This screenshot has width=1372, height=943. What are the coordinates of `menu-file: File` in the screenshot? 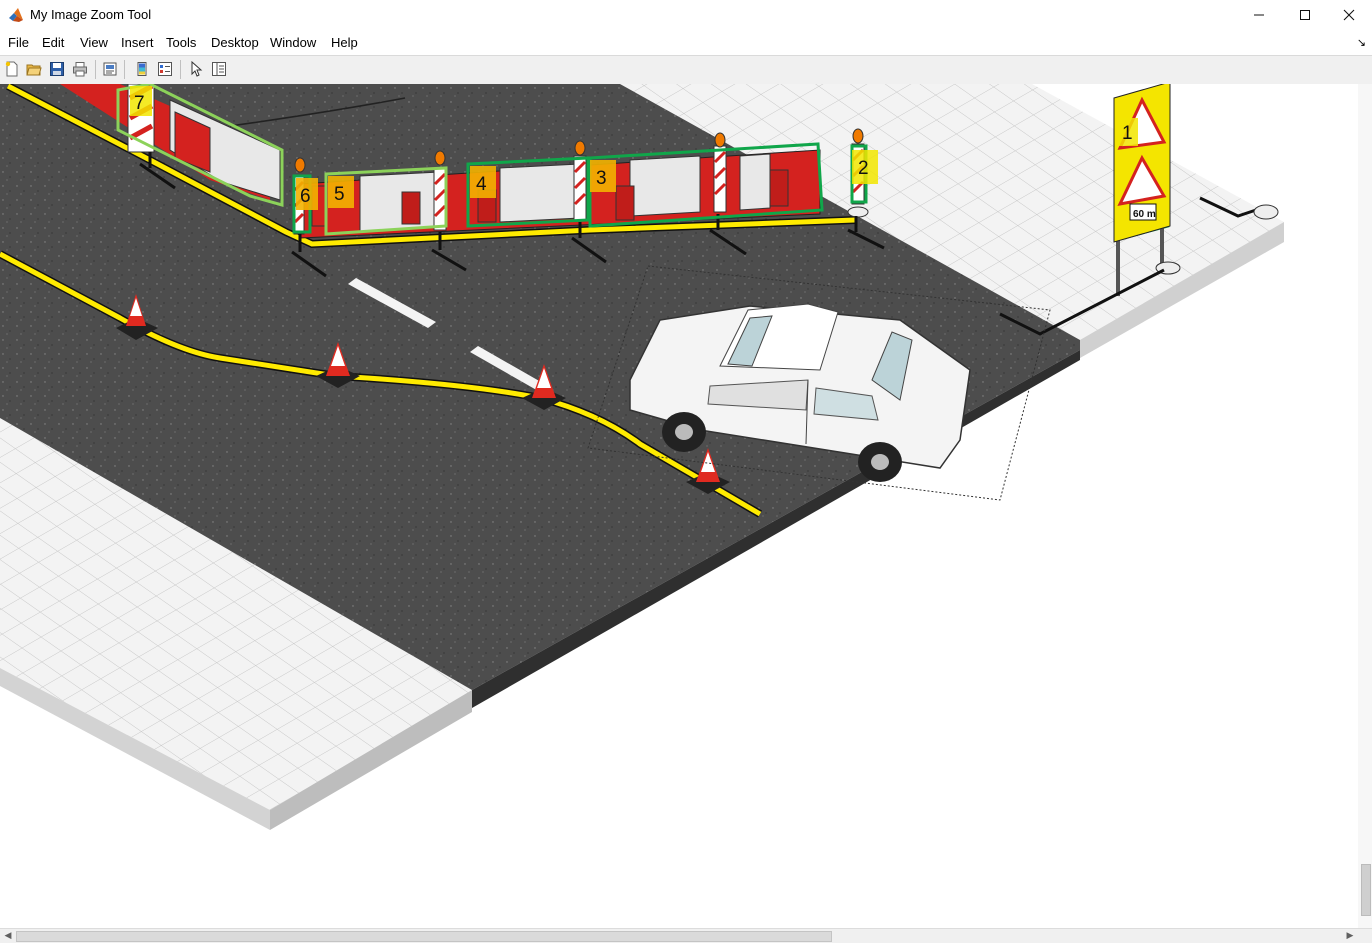 It's located at (18, 42).